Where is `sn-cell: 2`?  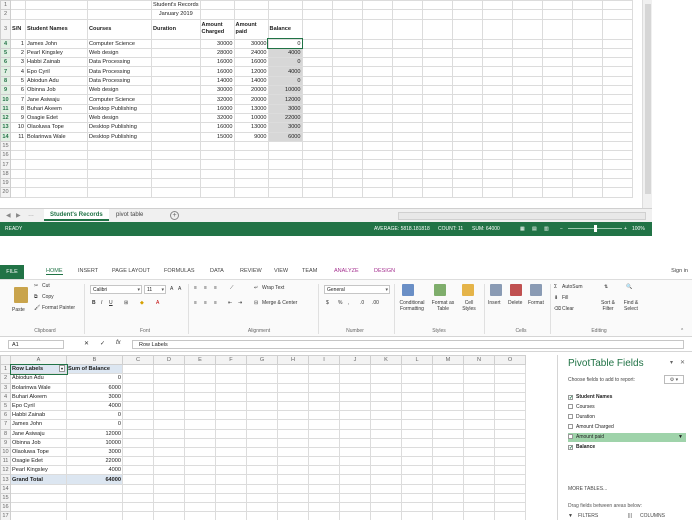 sn-cell: 2 is located at coordinates (18, 53).